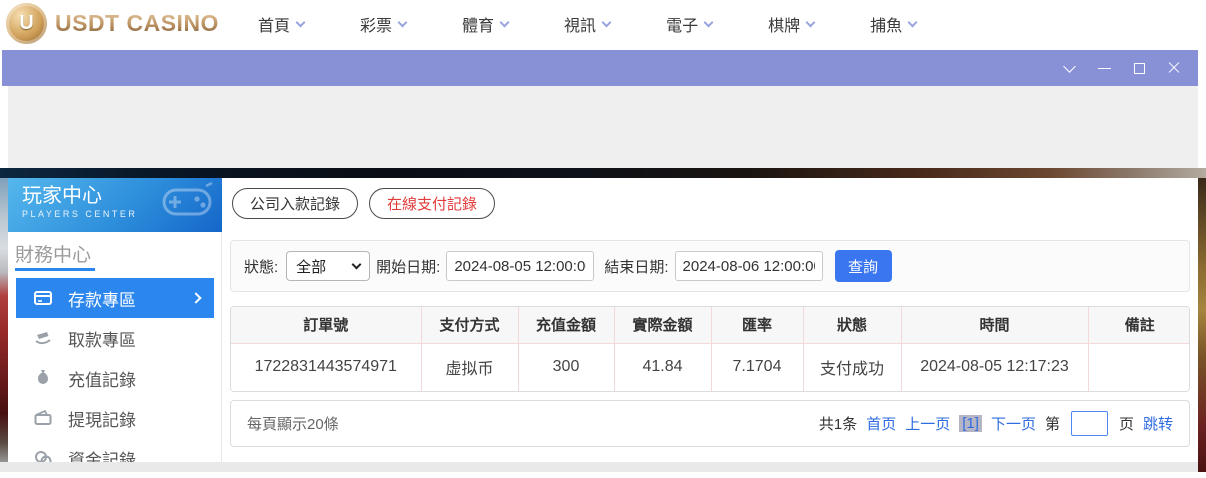  I want to click on sidebar-item-deposit: 存款專區, so click(115, 298).